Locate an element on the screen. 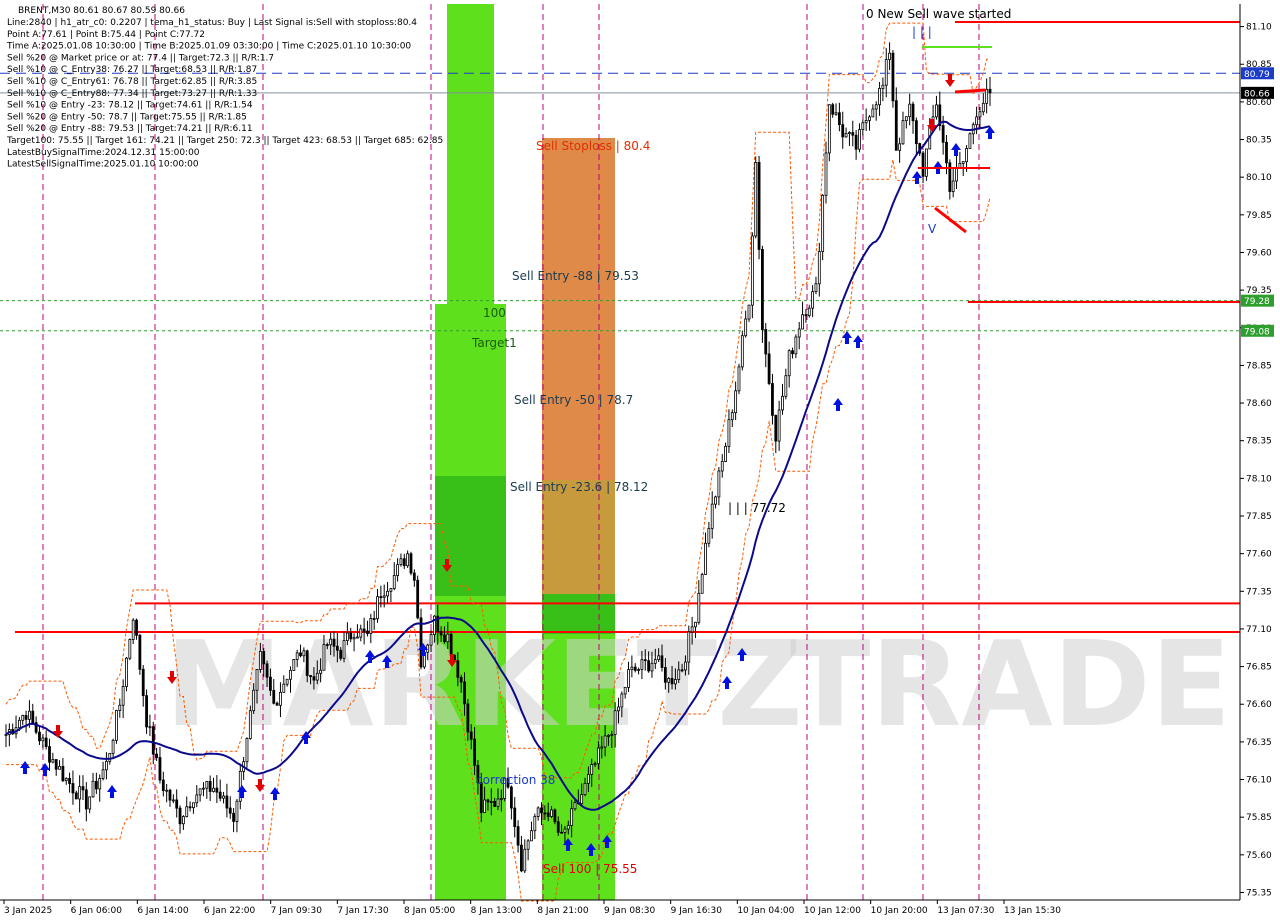 This screenshot has width=1280, height=920. x-tick-label-2: 6 Jan 14:00 is located at coordinates (163, 911).